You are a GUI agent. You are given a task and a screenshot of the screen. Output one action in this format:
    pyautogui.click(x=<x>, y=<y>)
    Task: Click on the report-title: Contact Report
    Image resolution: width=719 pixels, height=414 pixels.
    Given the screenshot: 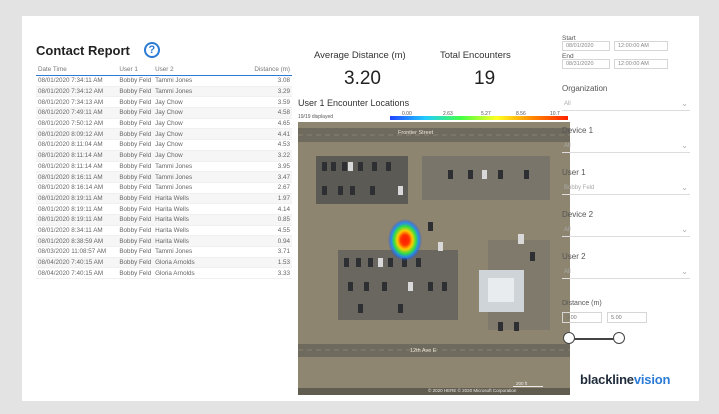 What is the action you would take?
    pyautogui.click(x=83, y=50)
    